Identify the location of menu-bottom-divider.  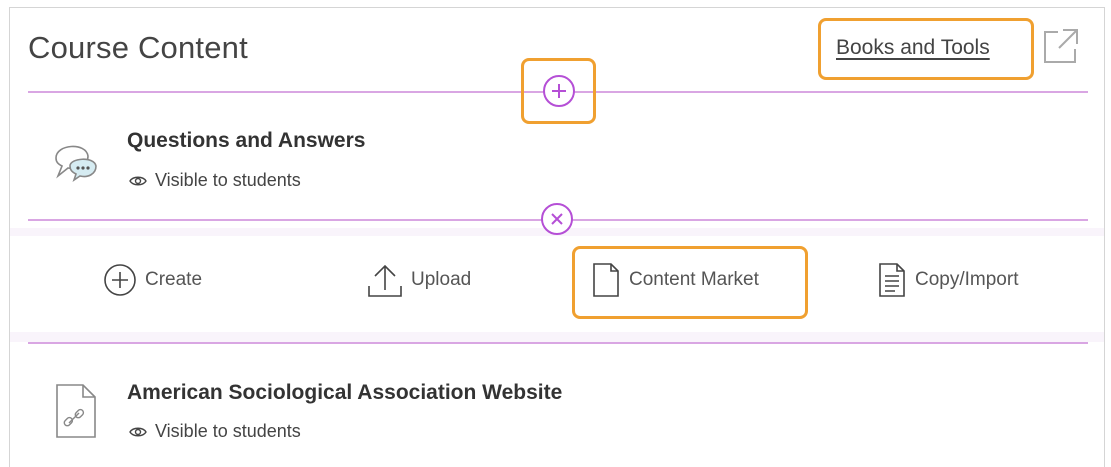
(558, 343).